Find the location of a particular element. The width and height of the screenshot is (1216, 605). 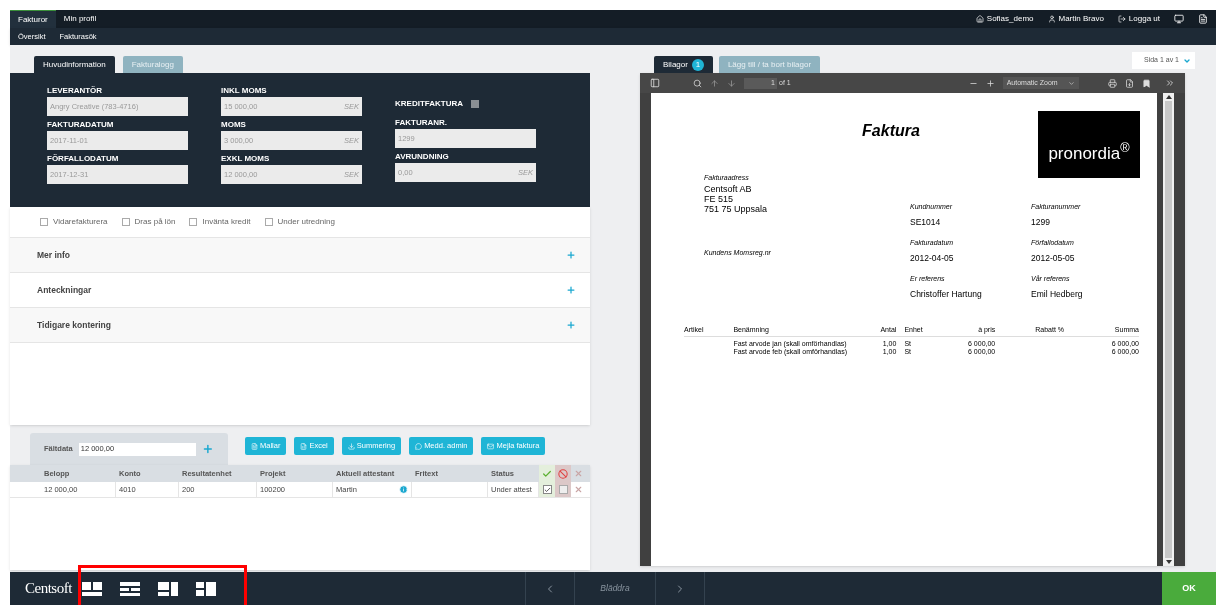

field-label: AVRUNDNING is located at coordinates (422, 157).